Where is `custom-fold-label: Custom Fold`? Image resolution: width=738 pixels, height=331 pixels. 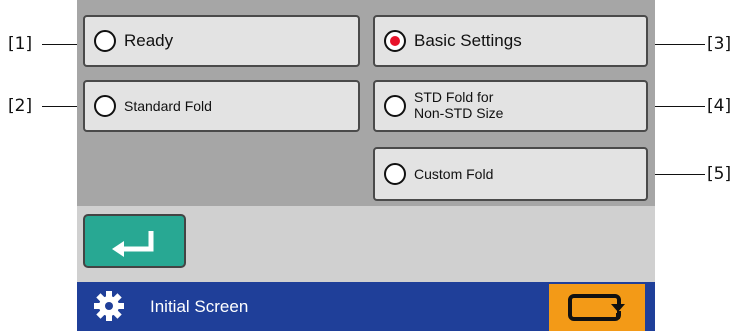 custom-fold-label: Custom Fold is located at coordinates (454, 174).